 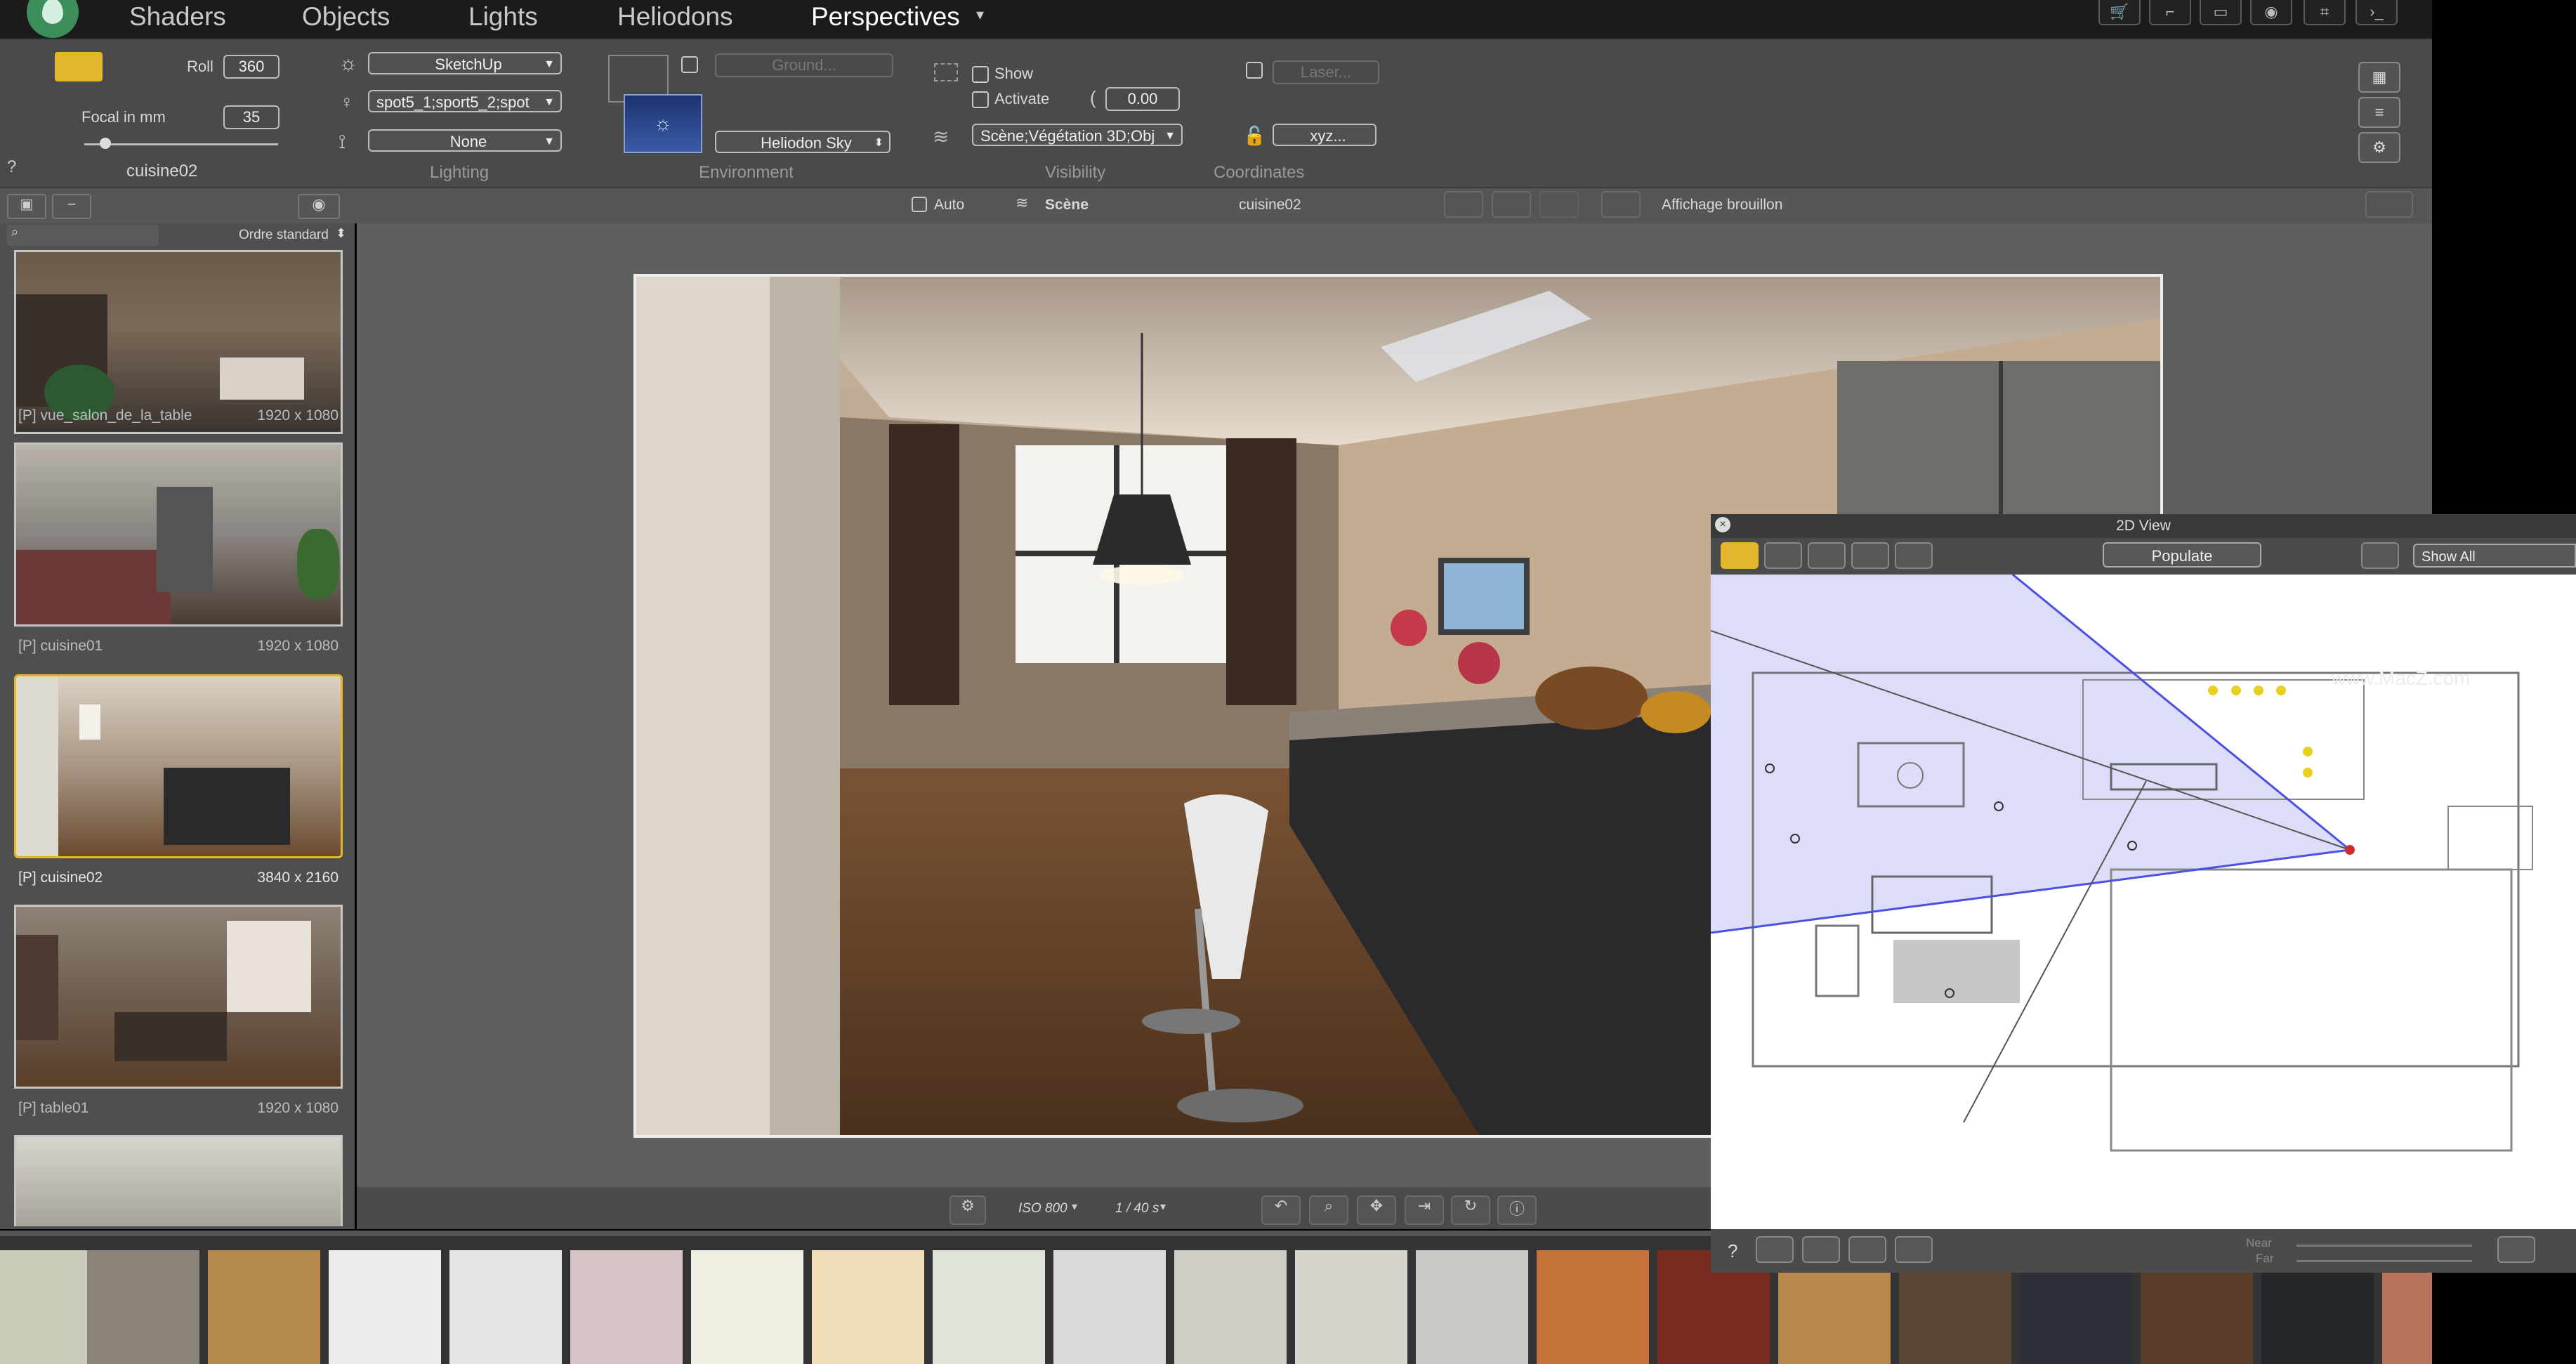 What do you see at coordinates (319, 206) in the screenshot?
I see `eye-icon: ◉` at bounding box center [319, 206].